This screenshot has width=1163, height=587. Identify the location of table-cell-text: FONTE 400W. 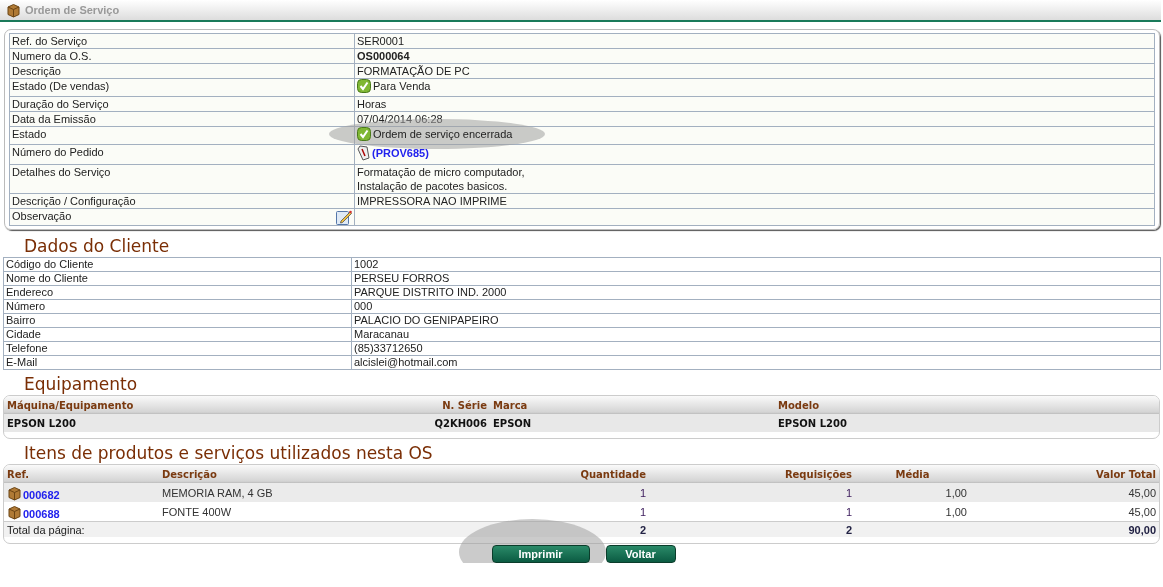
(197, 511).